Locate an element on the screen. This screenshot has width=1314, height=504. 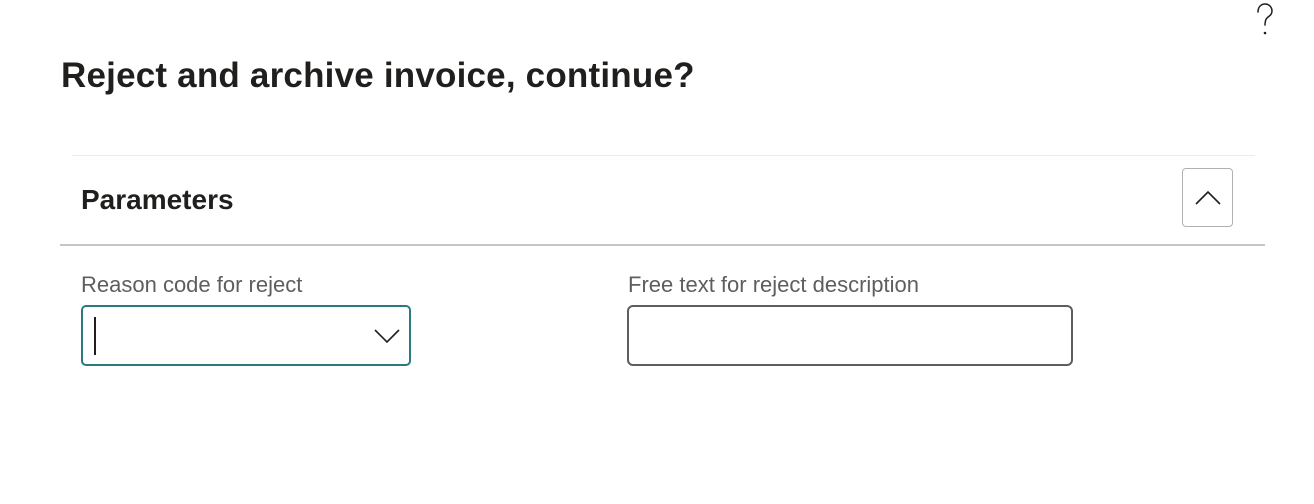
free-text-label: Free text for reject description is located at coordinates (774, 284).